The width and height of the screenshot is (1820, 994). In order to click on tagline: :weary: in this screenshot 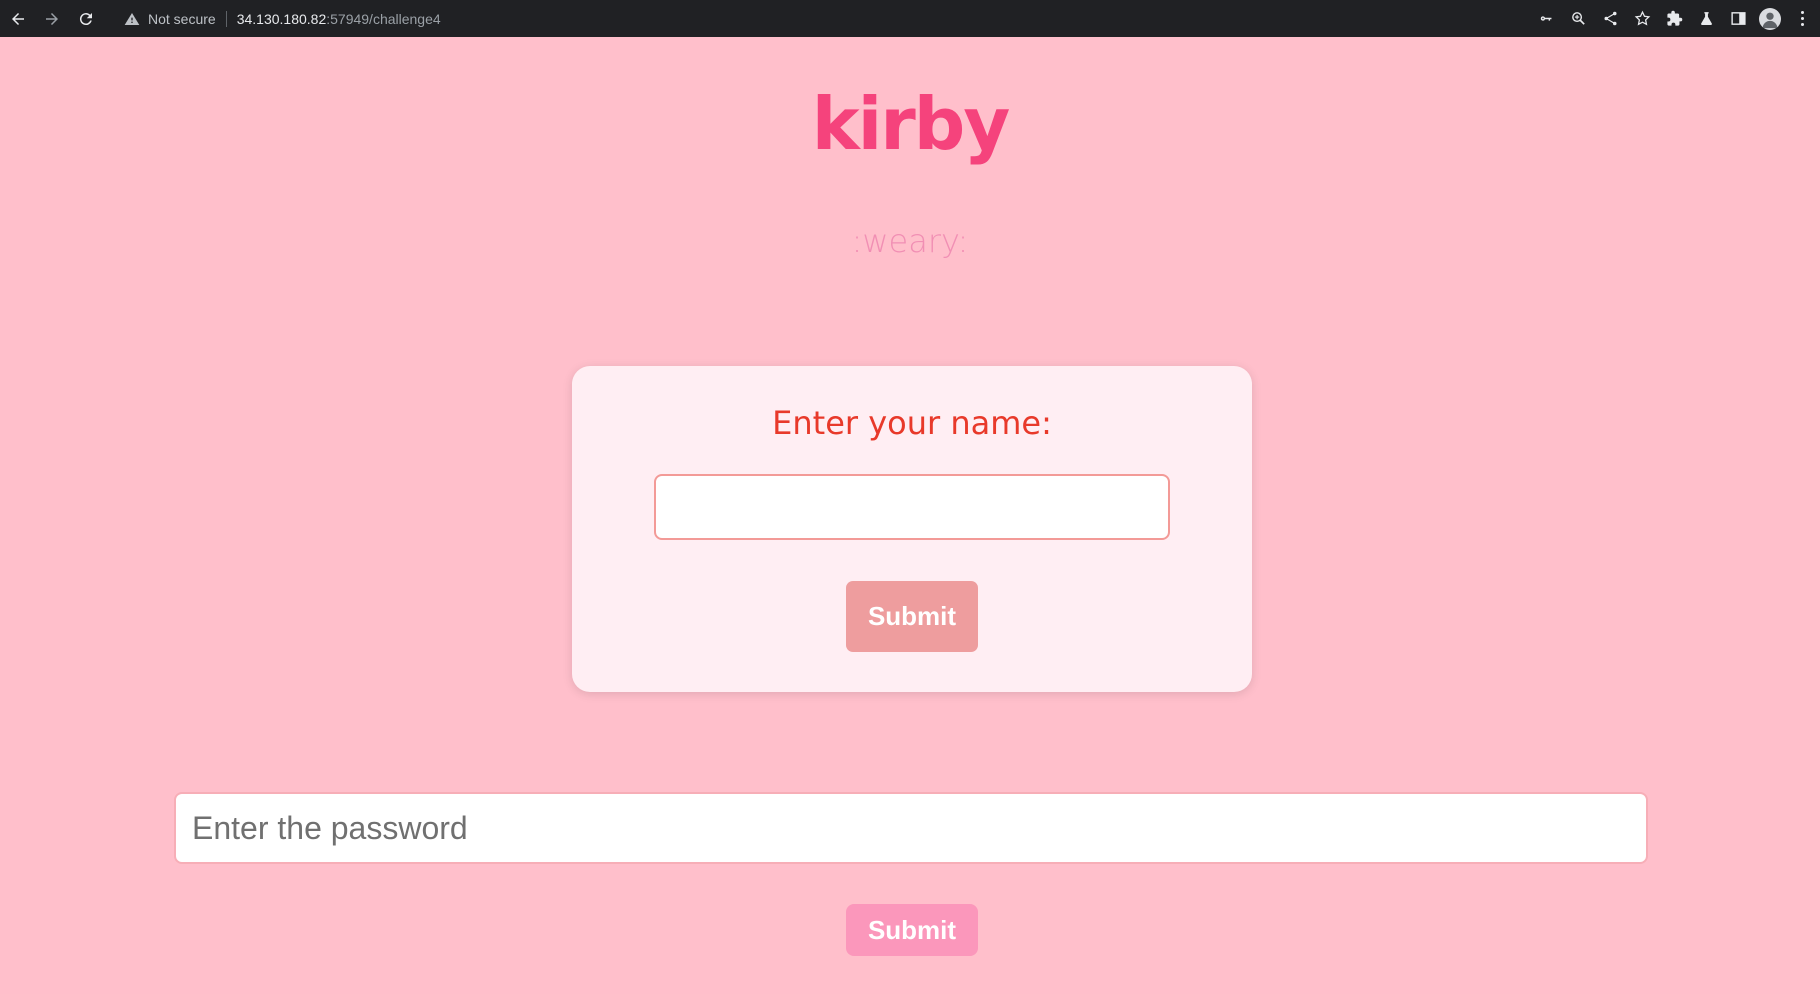, I will do `click(910, 241)`.